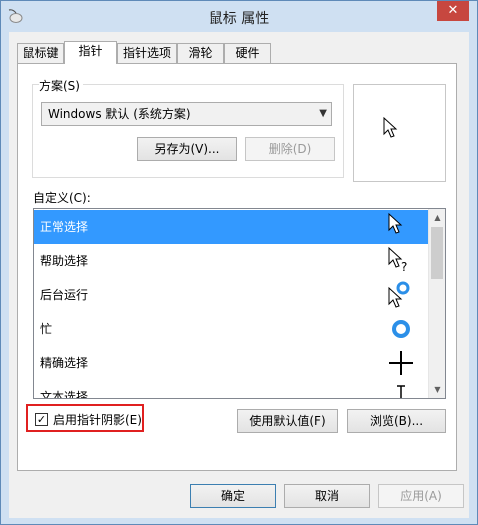  Describe the element at coordinates (323, 113) in the screenshot. I see `chevron-down-icon: ▼` at that location.